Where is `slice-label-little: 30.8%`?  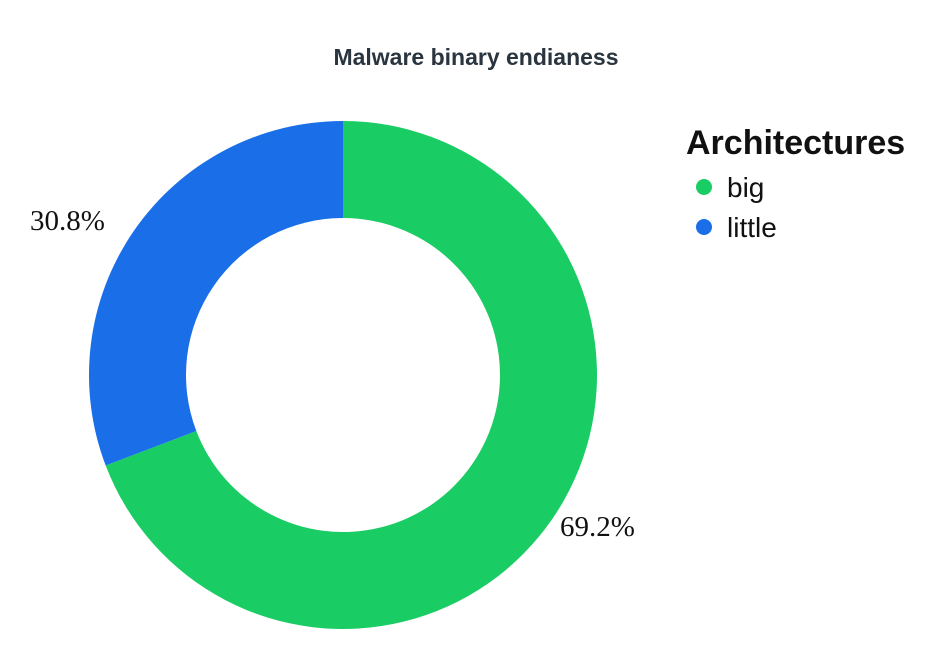
slice-label-little: 30.8% is located at coordinates (67, 221).